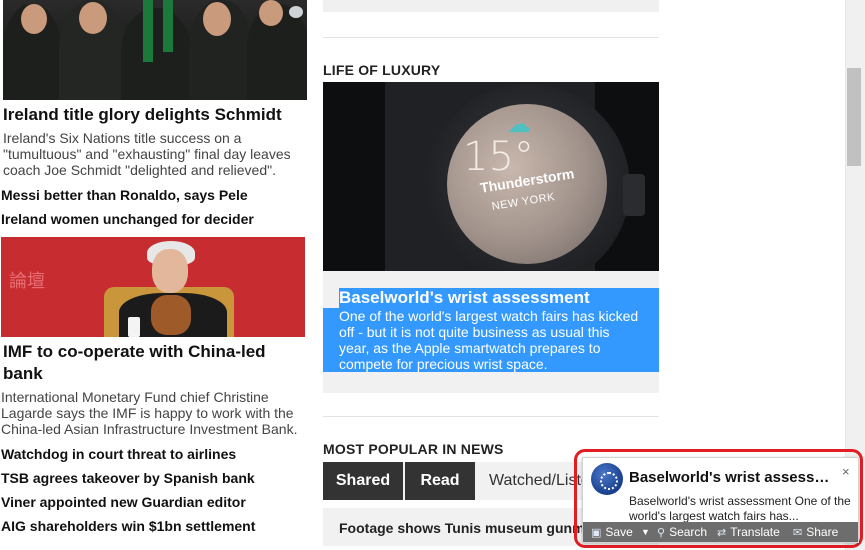 Image resolution: width=865 pixels, height=550 pixels. What do you see at coordinates (413, 449) in the screenshot?
I see `section-title-most-popular: MOST POPULAR IN NEWS` at bounding box center [413, 449].